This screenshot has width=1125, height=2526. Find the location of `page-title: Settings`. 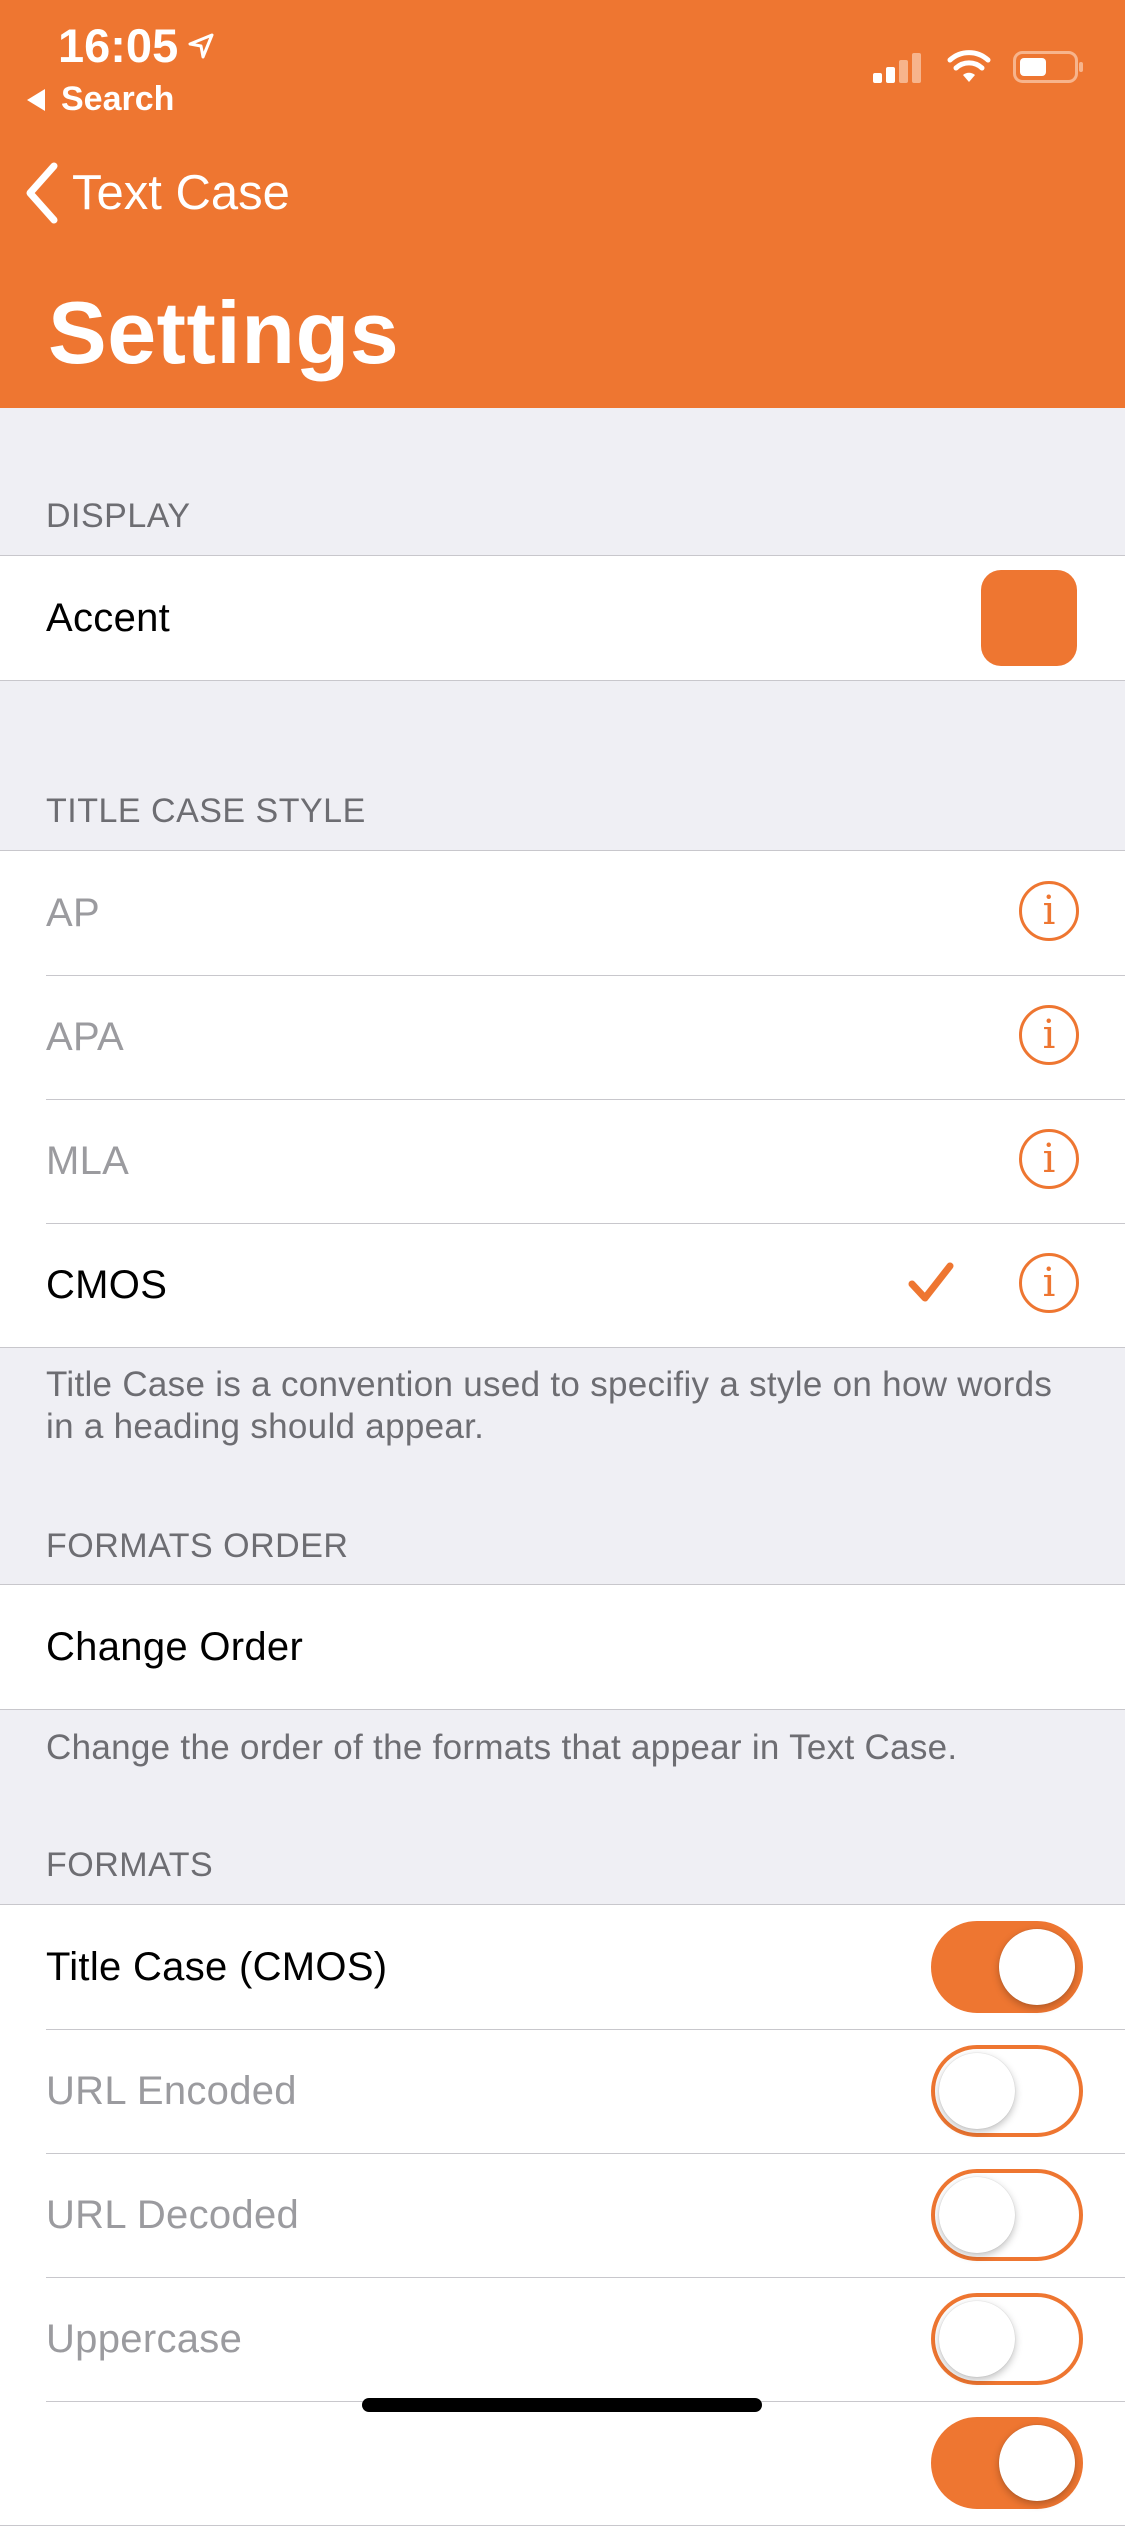

page-title: Settings is located at coordinates (224, 332).